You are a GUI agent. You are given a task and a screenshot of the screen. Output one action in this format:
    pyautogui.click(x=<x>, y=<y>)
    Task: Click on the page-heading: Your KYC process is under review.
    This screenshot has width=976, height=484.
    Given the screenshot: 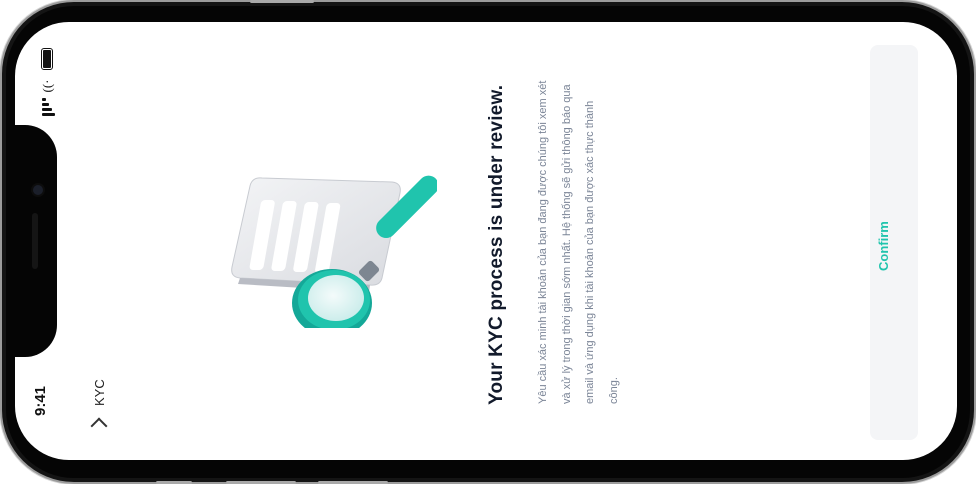 What is the action you would take?
    pyautogui.click(x=496, y=244)
    